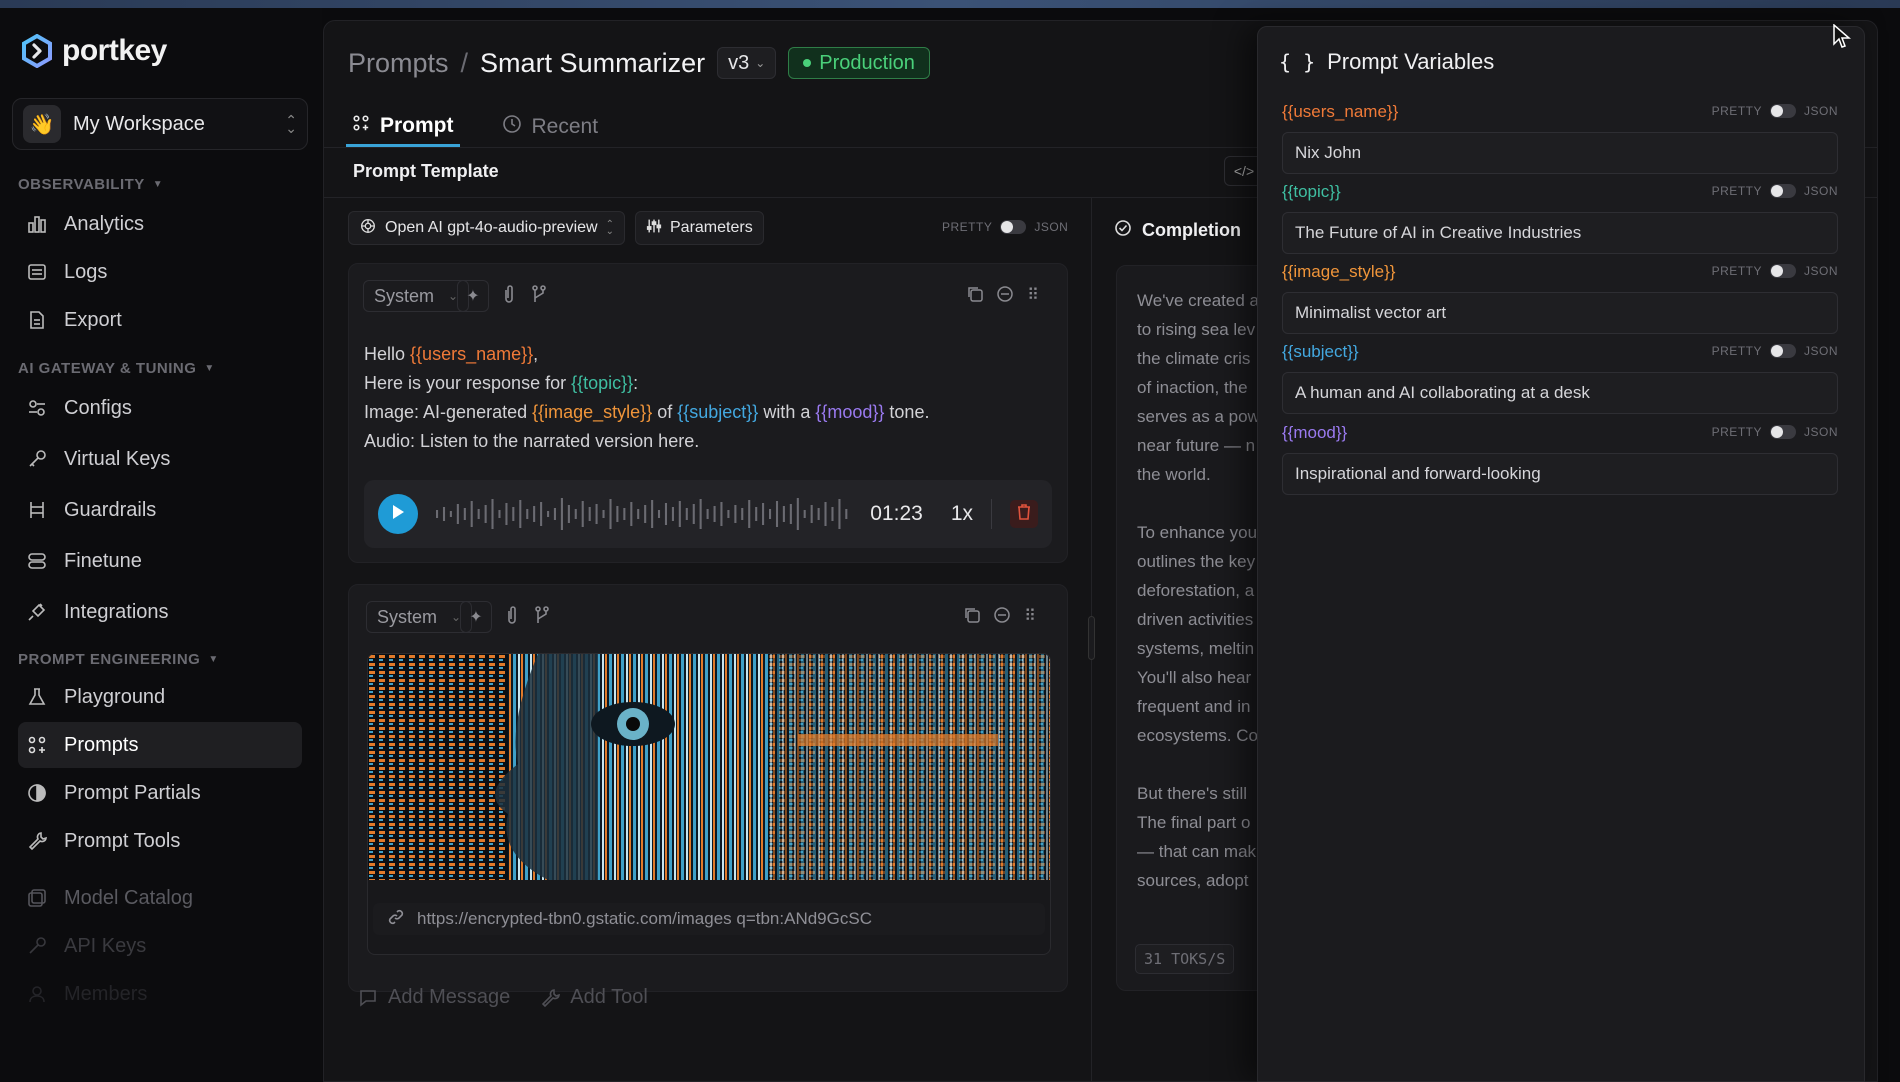 The width and height of the screenshot is (1900, 1082). I want to click on sidebar-item-prompt-tools: Prompt Tools, so click(160, 841).